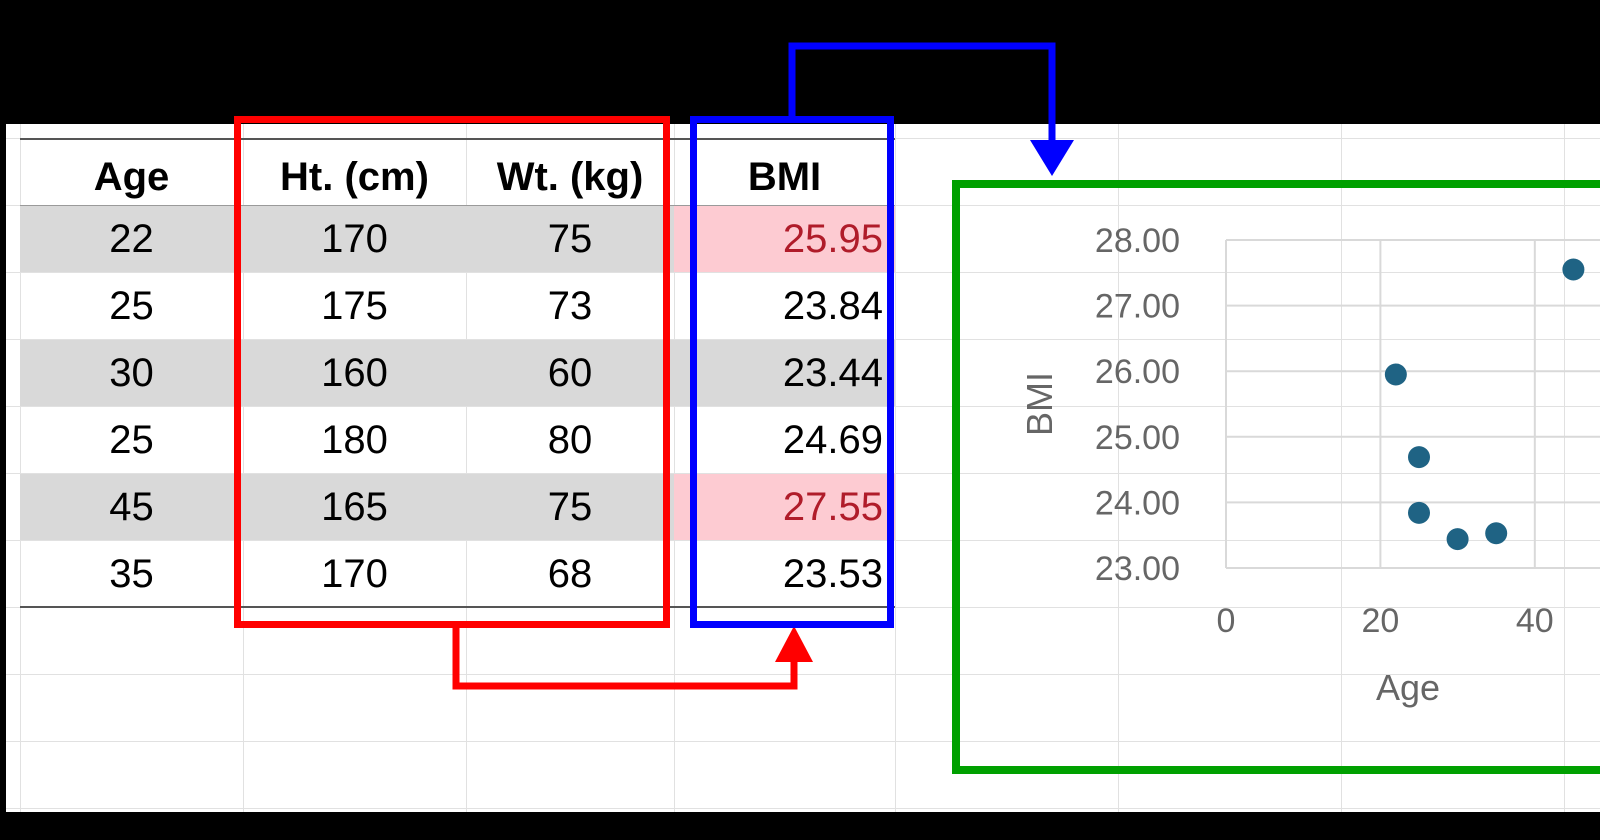 This screenshot has height=840, width=1600. I want to click on y-tick-label: 28.00, so click(1137, 241).